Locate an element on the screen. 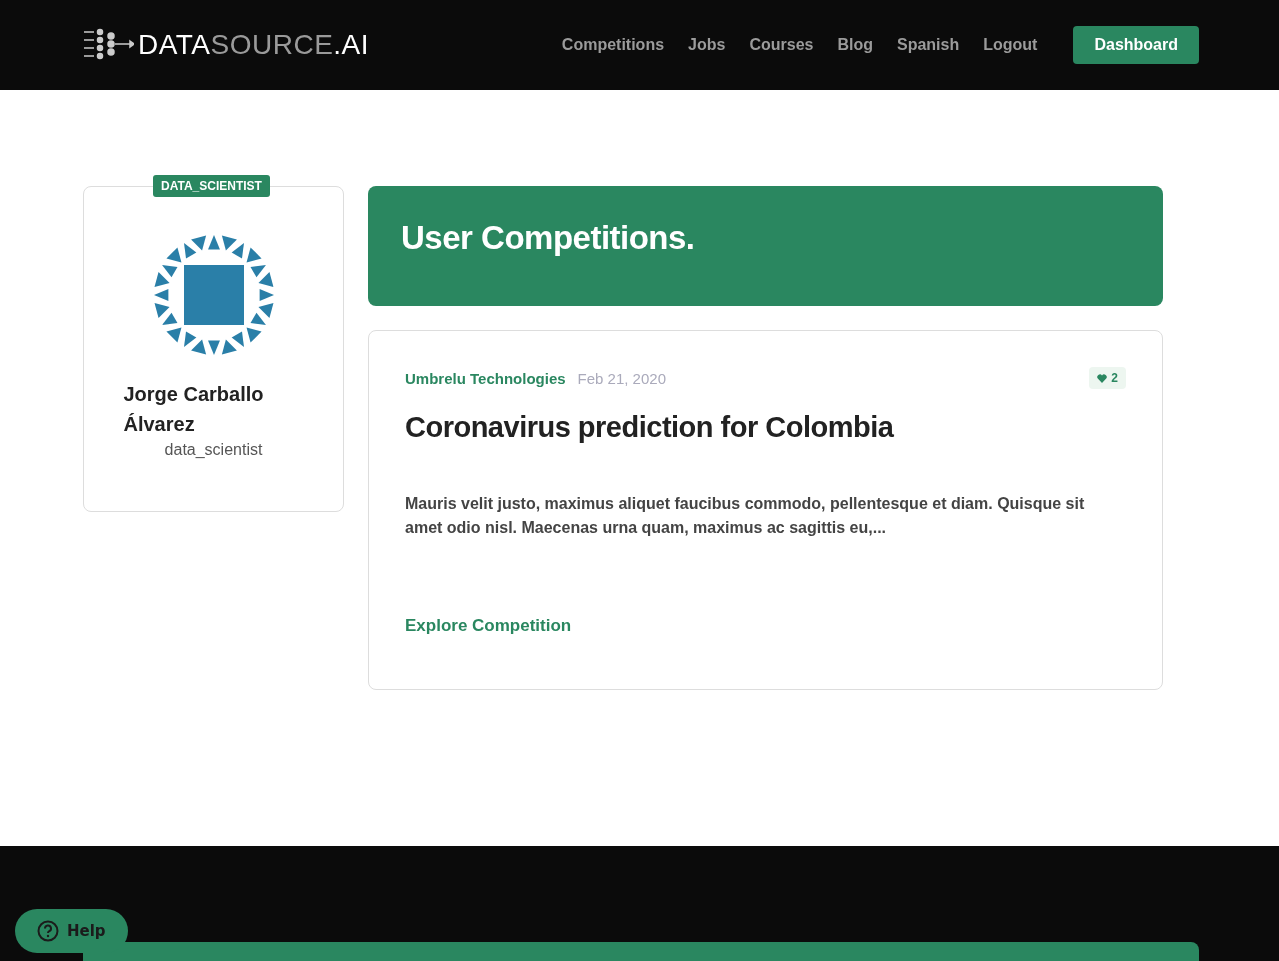 This screenshot has height=961, width=1279. company-name: Umbrelu Technologies is located at coordinates (485, 378).